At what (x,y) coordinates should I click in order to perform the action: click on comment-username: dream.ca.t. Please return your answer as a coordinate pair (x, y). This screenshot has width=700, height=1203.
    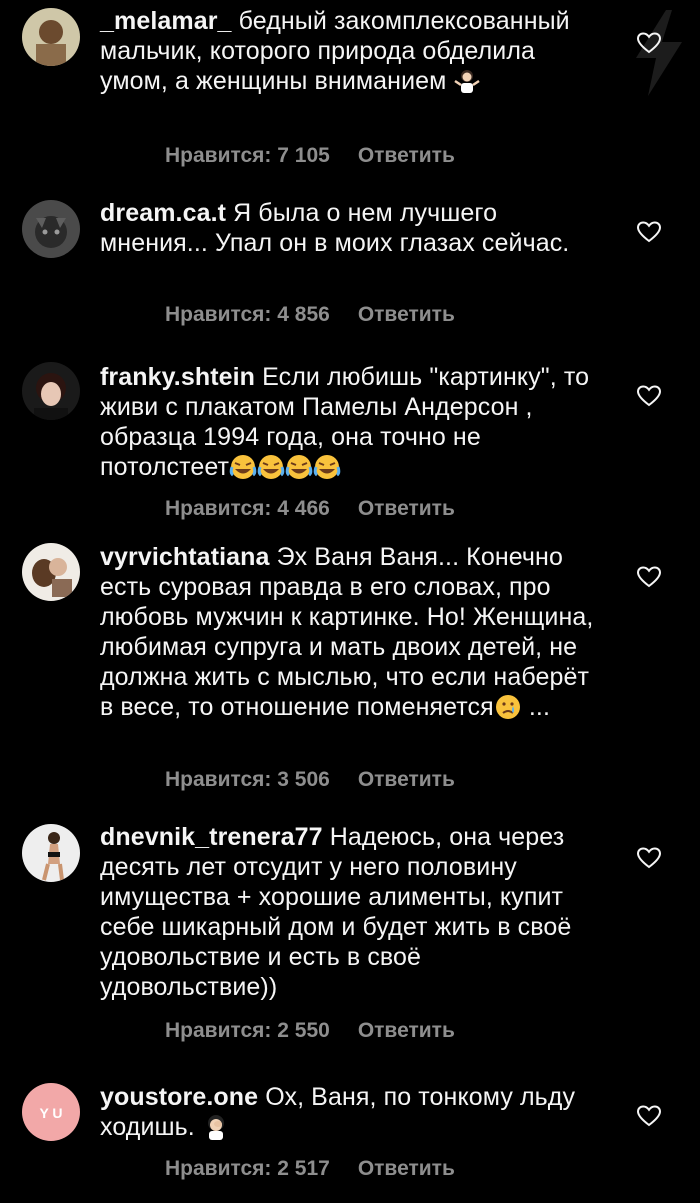
    Looking at the image, I should click on (163, 213).